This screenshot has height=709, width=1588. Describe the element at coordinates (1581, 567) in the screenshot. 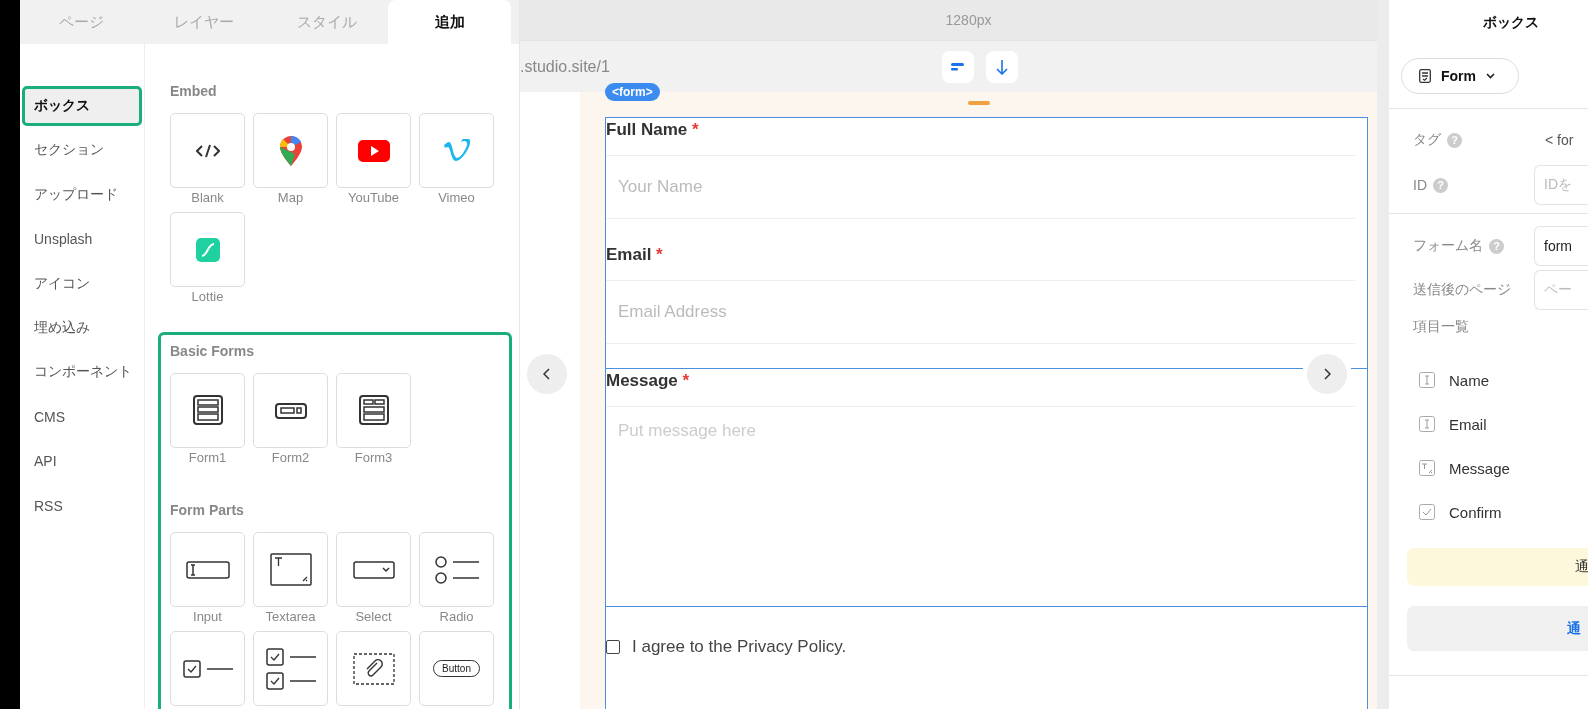

I see `warning-text: 通` at that location.